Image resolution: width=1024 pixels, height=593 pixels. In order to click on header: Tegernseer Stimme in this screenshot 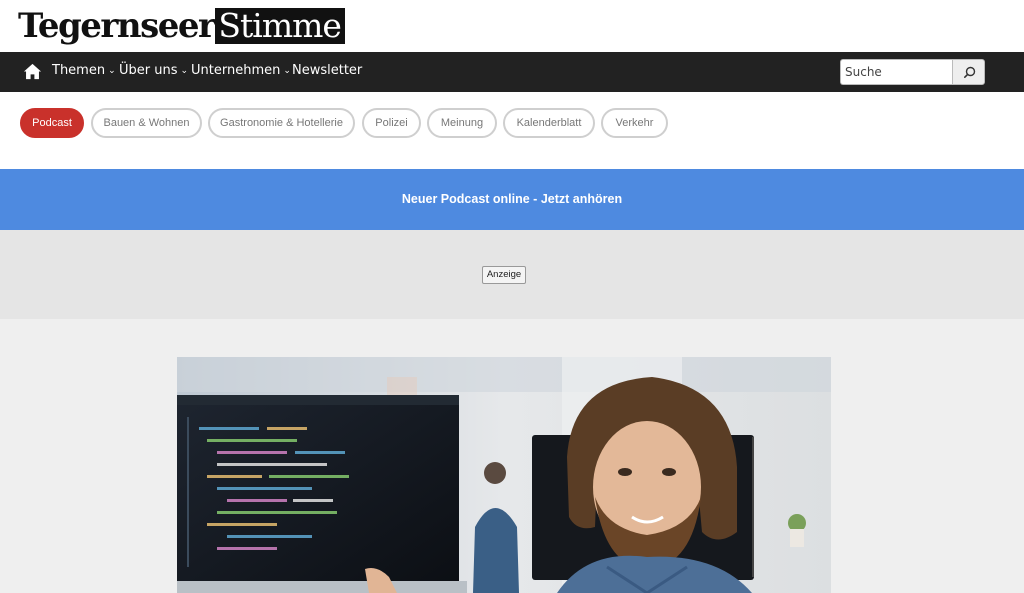, I will do `click(512, 26)`.